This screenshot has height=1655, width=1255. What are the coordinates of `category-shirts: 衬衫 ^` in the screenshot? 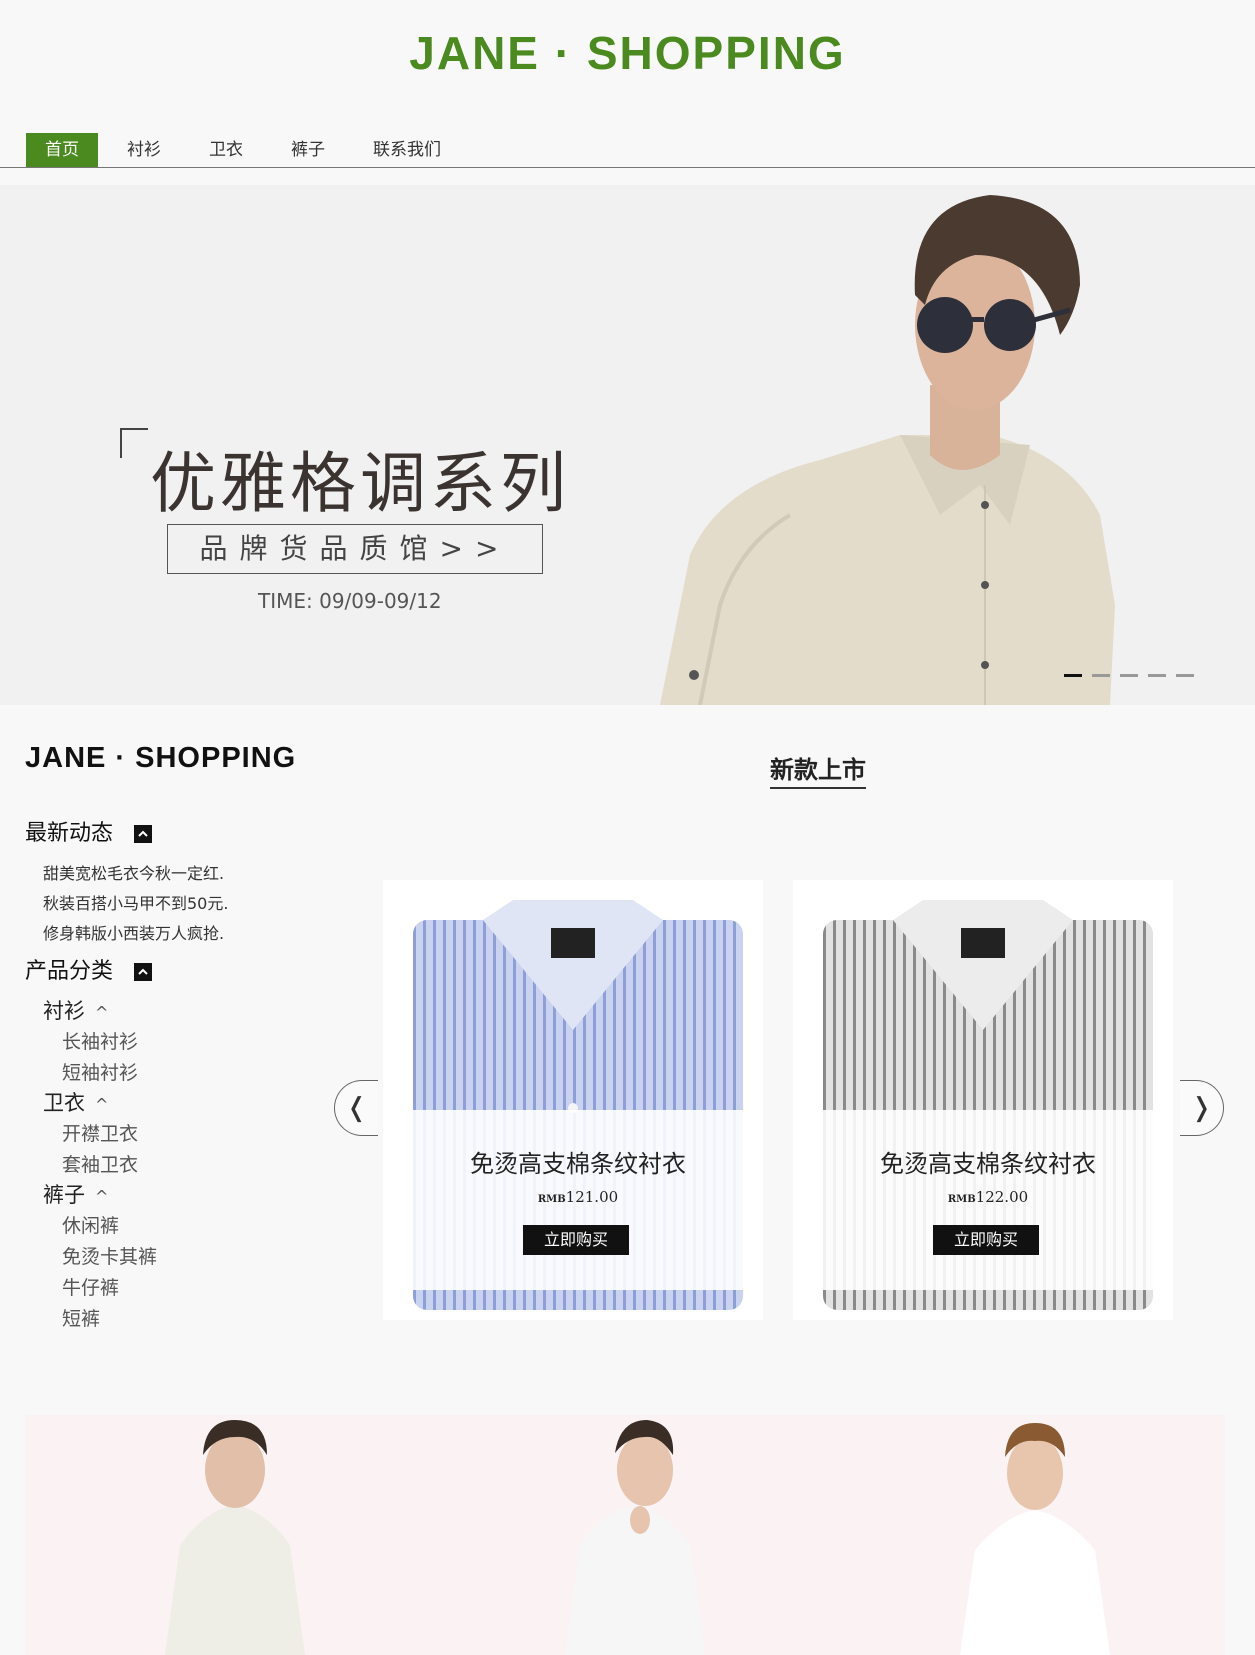 It's located at (75, 1010).